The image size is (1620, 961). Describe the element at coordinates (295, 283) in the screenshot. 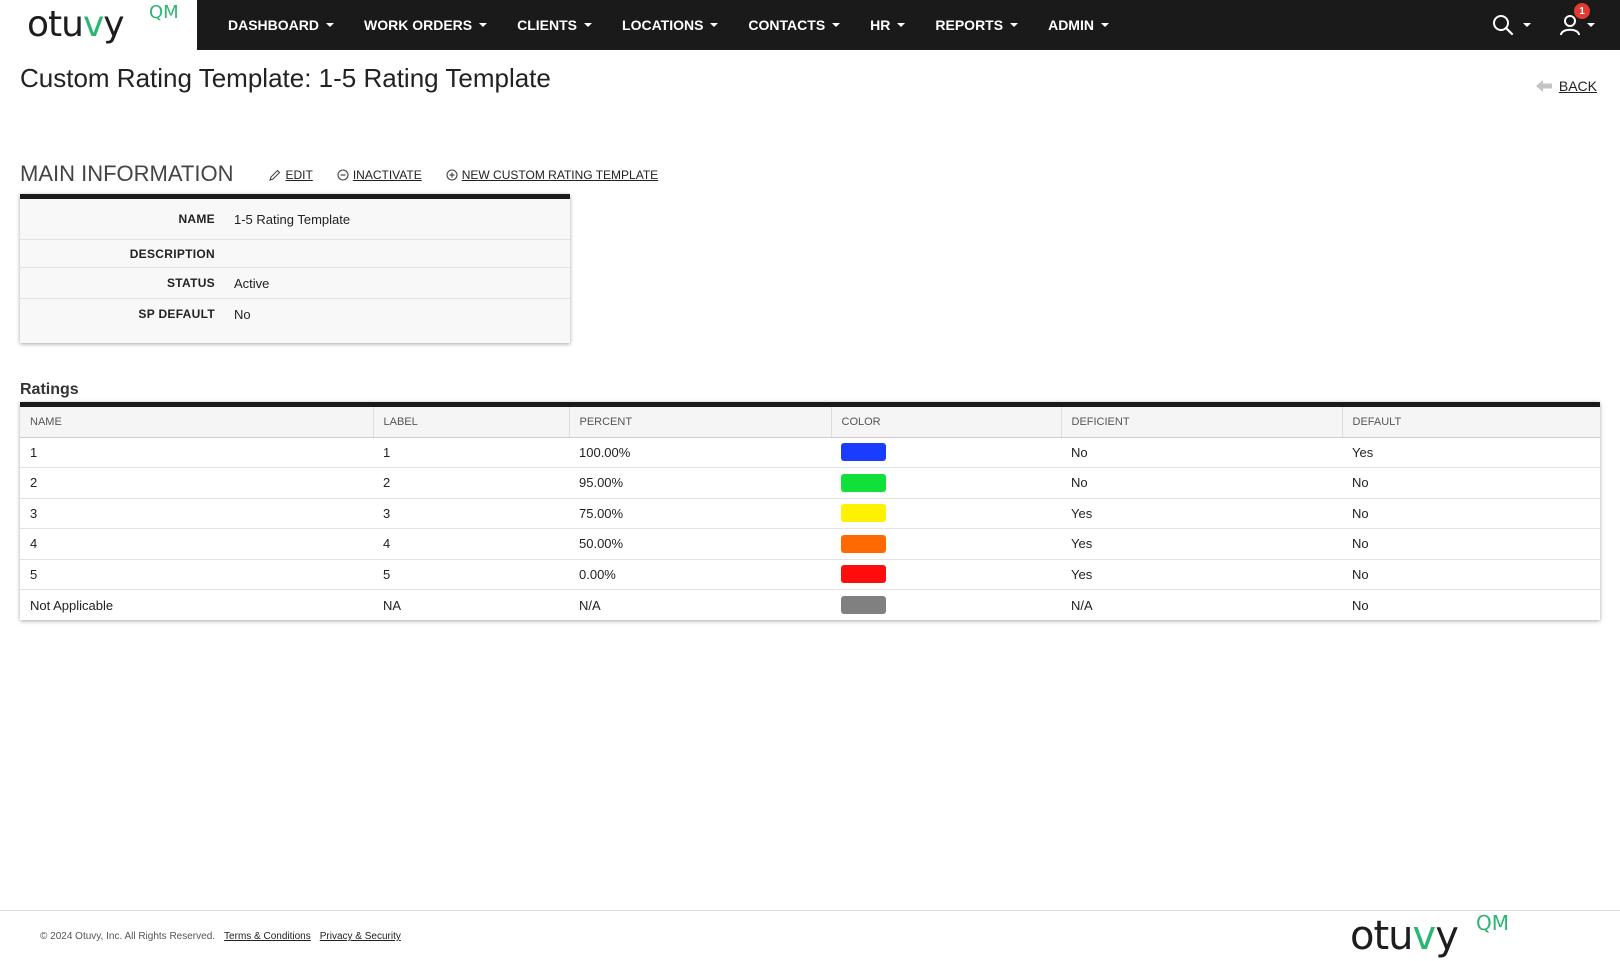

I see `info-row-status: STATUS Active` at that location.